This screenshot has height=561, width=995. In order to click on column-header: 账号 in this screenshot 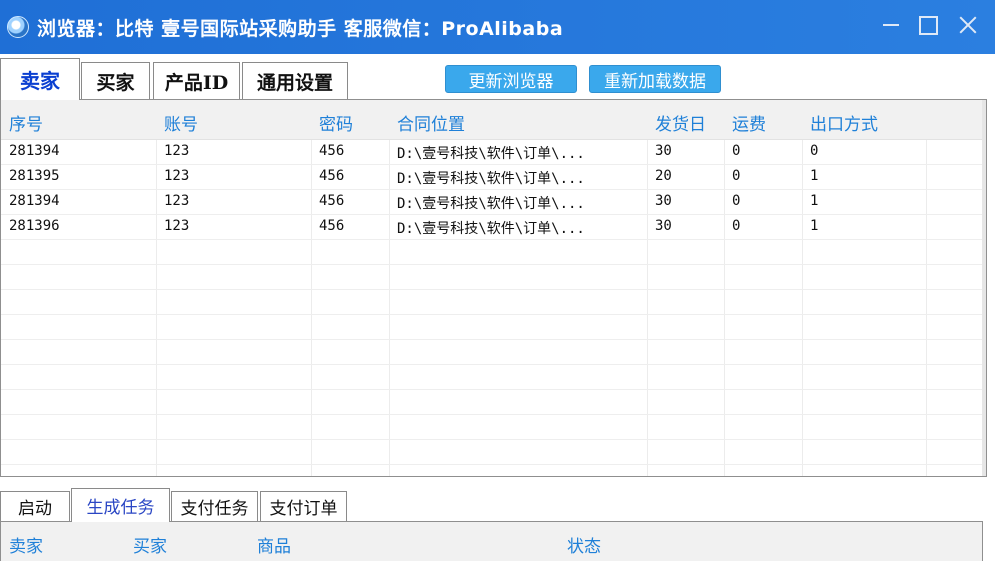, I will do `click(181, 122)`.